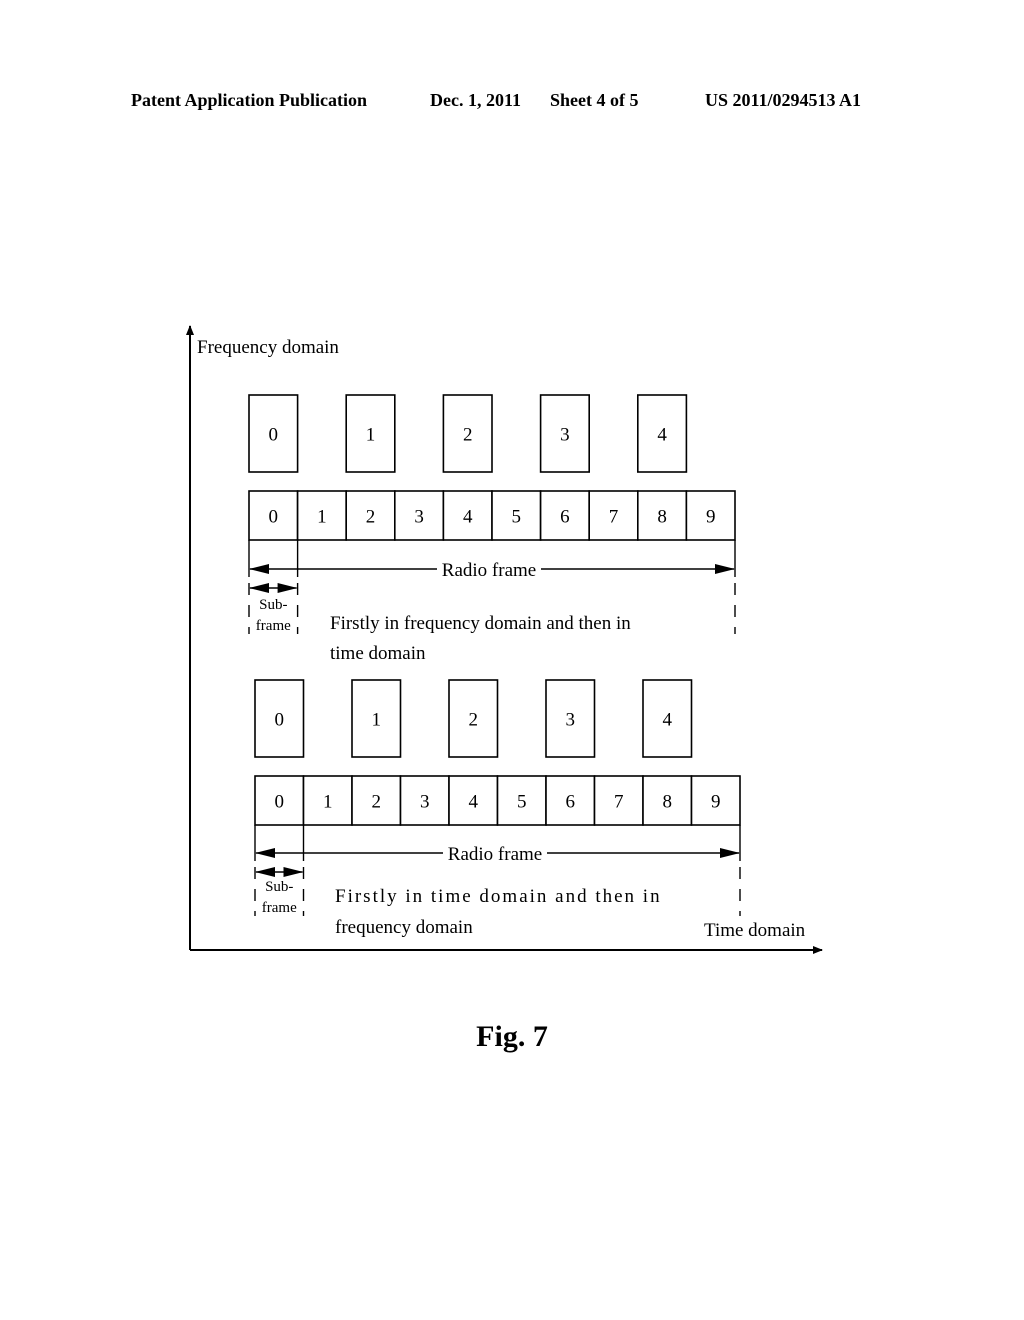 This screenshot has height=1320, width=1024. Describe the element at coordinates (268, 347) in the screenshot. I see `frequency-axis-label: Frequency domain` at that location.